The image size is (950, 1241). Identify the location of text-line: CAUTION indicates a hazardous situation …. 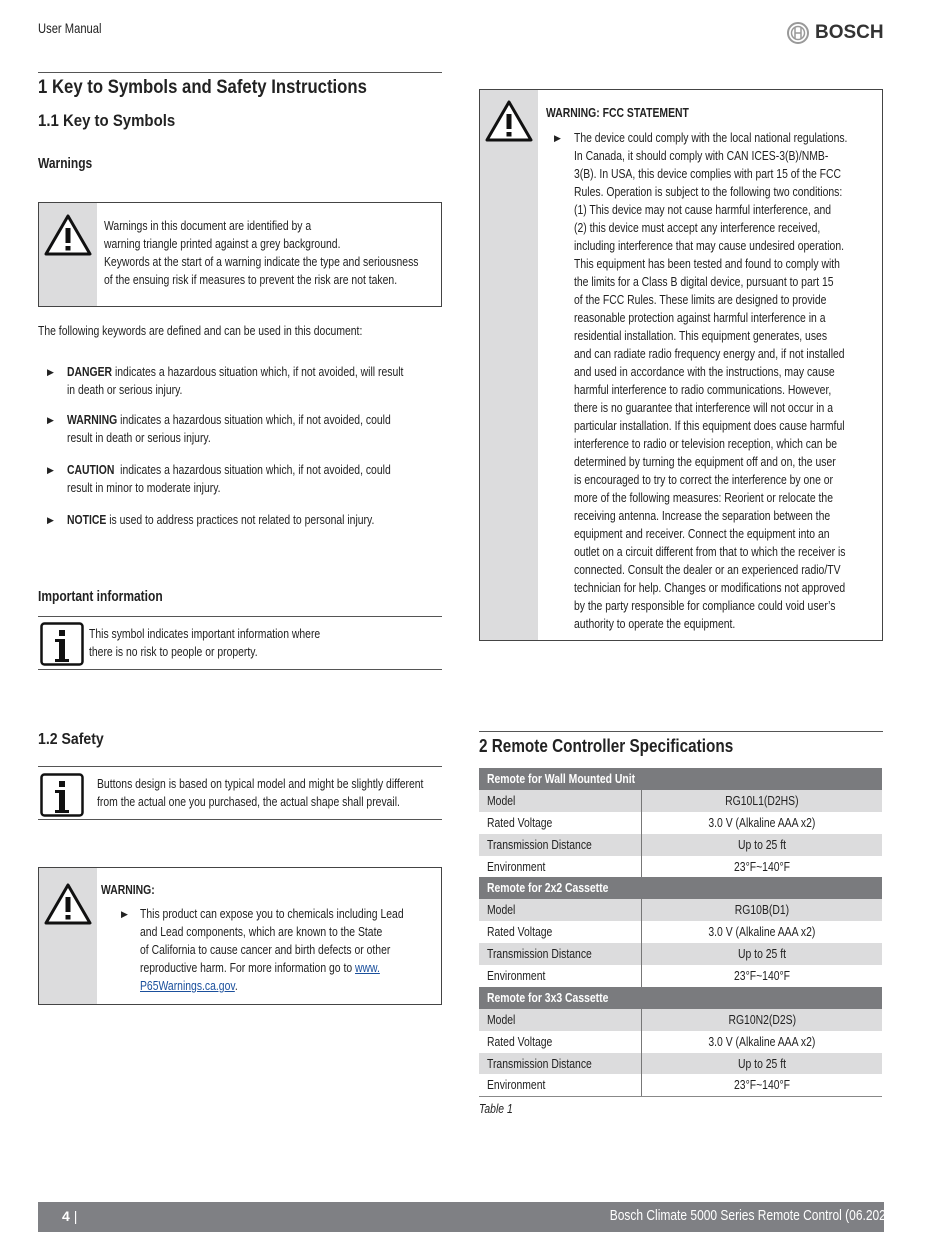
(229, 469).